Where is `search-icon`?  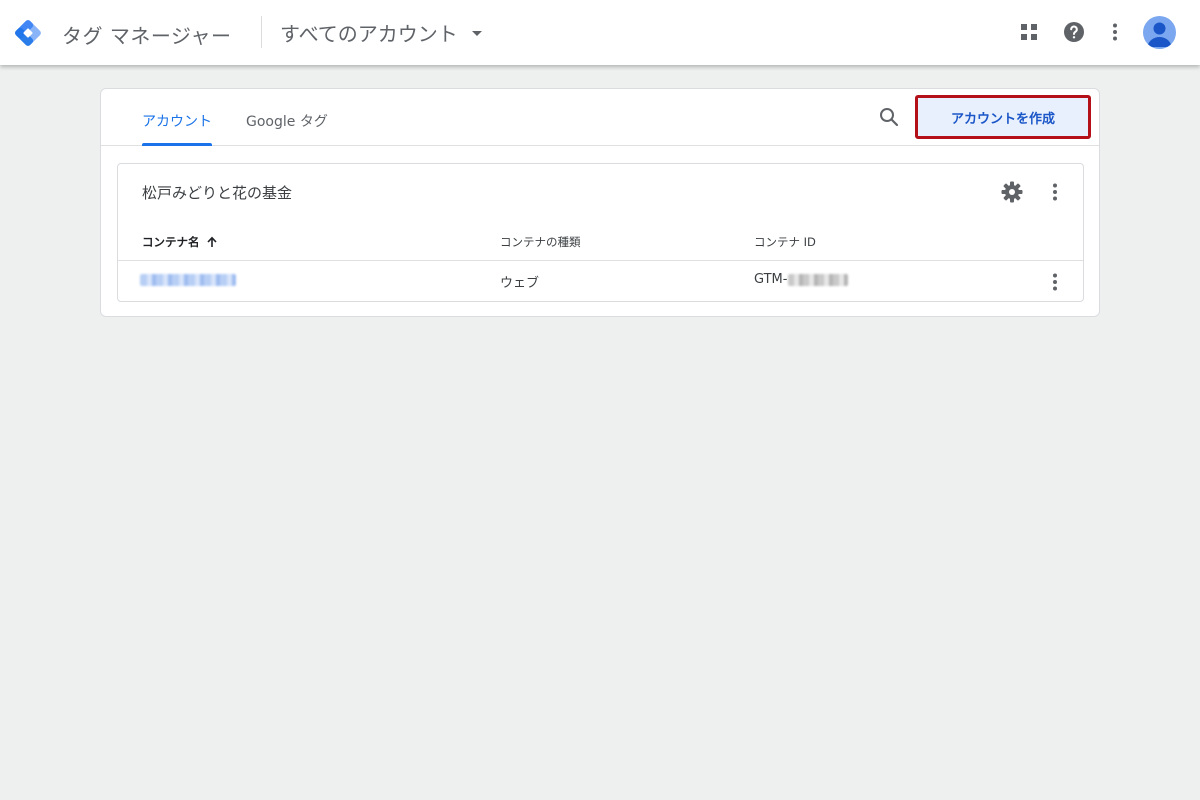
search-icon is located at coordinates (889, 117).